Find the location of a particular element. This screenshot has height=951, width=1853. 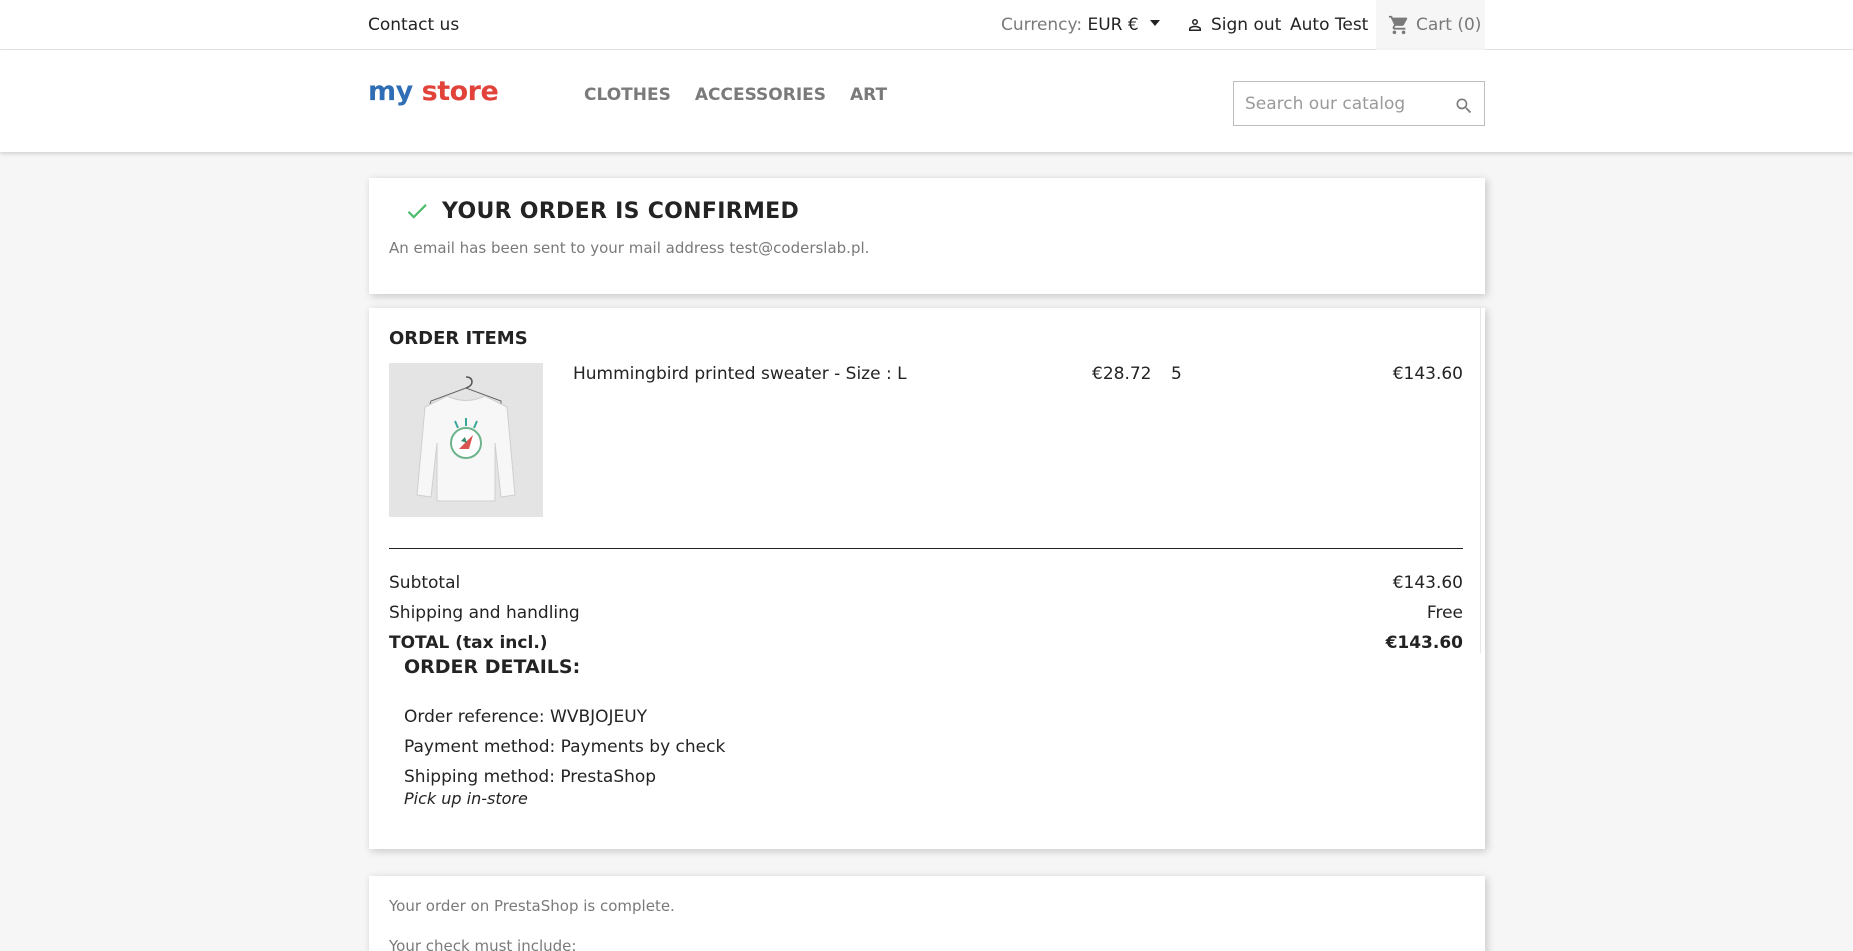

product-image is located at coordinates (466, 440).